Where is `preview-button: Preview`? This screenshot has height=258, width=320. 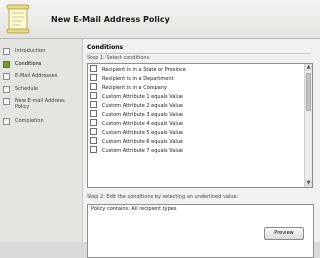 preview-button: Preview is located at coordinates (284, 233).